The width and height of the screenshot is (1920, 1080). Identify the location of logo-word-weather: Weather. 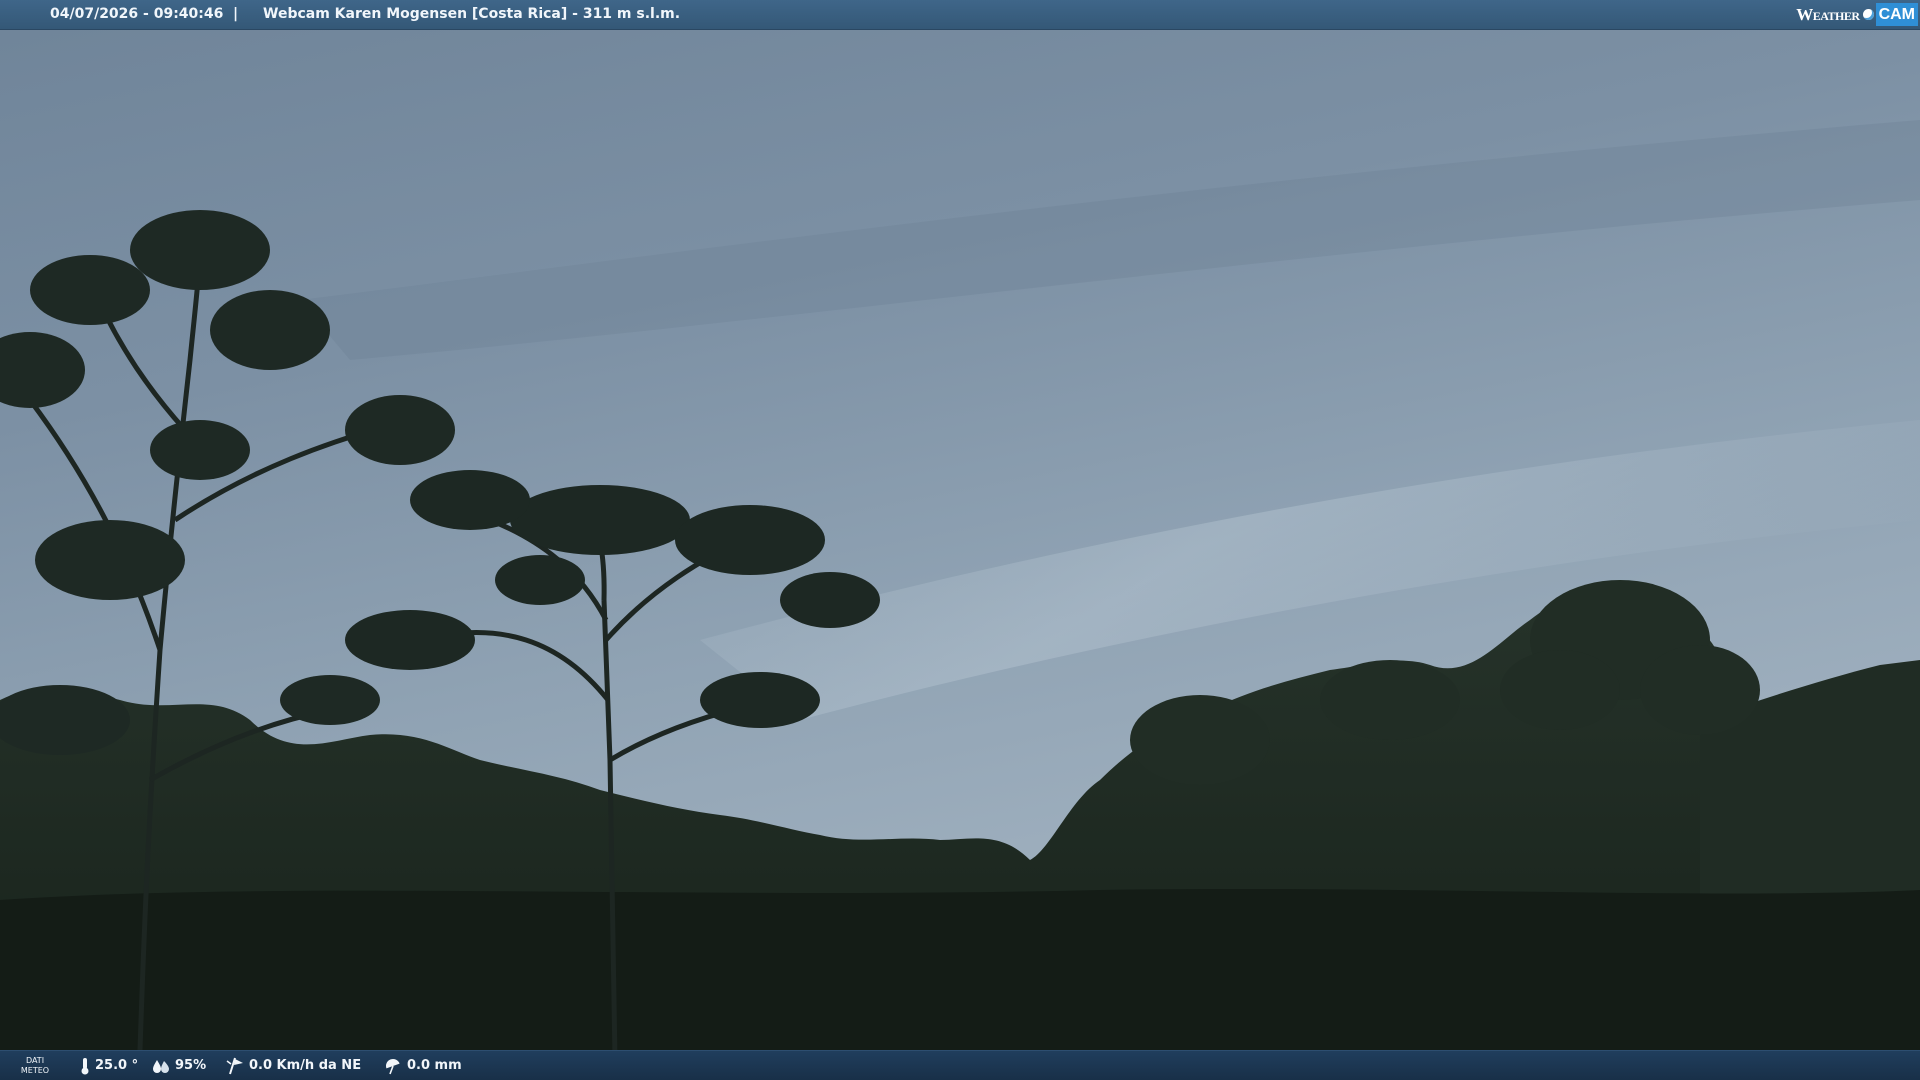
(1828, 14).